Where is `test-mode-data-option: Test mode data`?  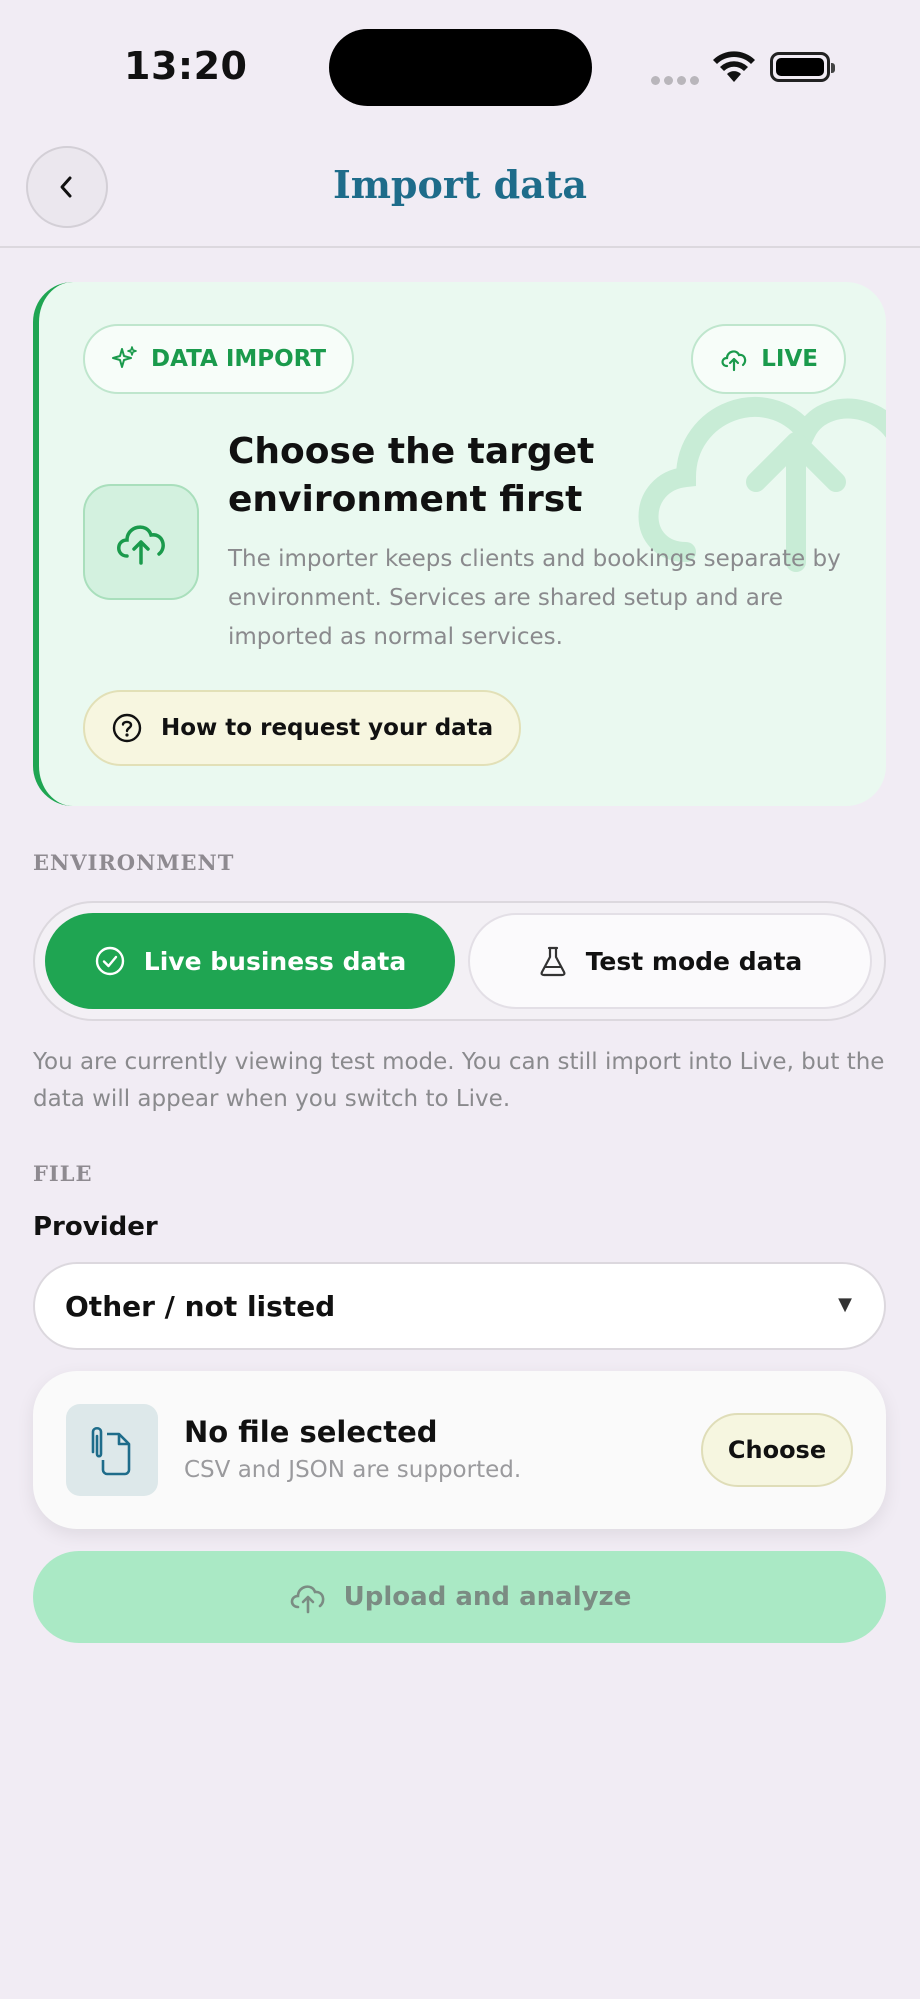
test-mode-data-option: Test mode data is located at coordinates (670, 961).